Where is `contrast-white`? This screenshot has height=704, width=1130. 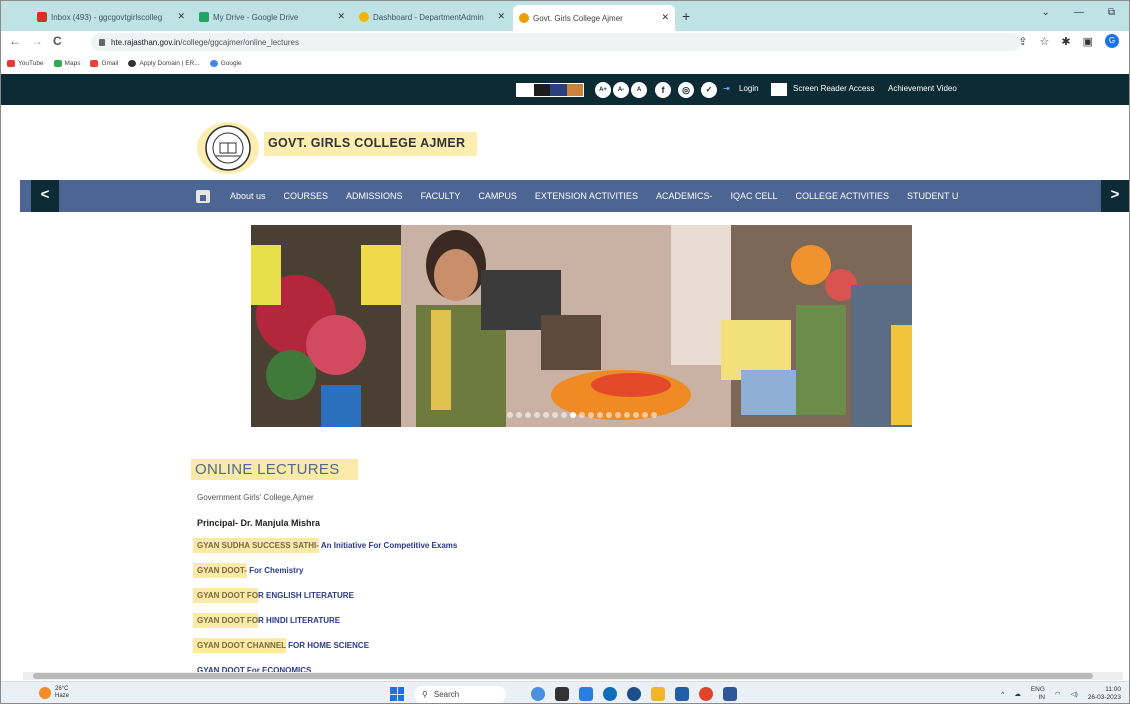 contrast-white is located at coordinates (525, 90).